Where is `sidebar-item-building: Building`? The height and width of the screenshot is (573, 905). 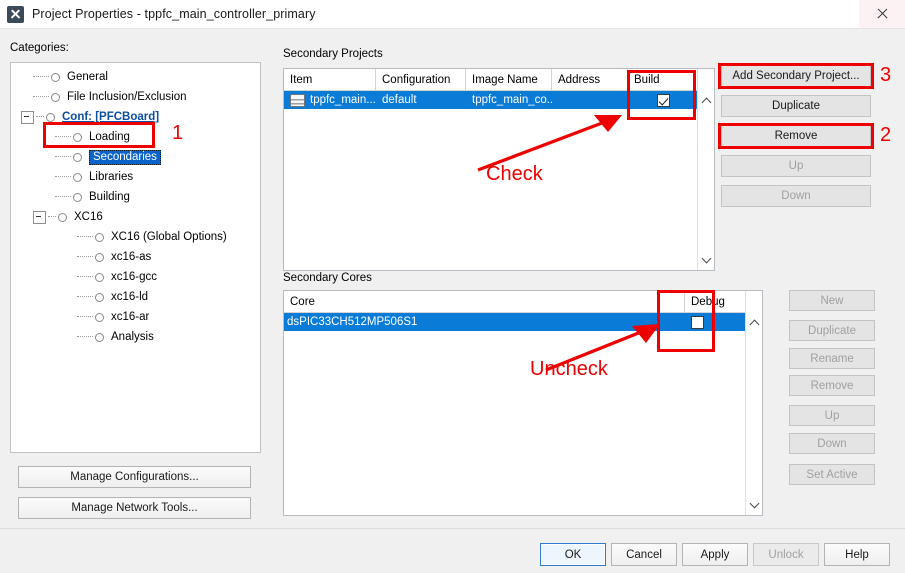
sidebar-item-building: Building is located at coordinates (135, 197).